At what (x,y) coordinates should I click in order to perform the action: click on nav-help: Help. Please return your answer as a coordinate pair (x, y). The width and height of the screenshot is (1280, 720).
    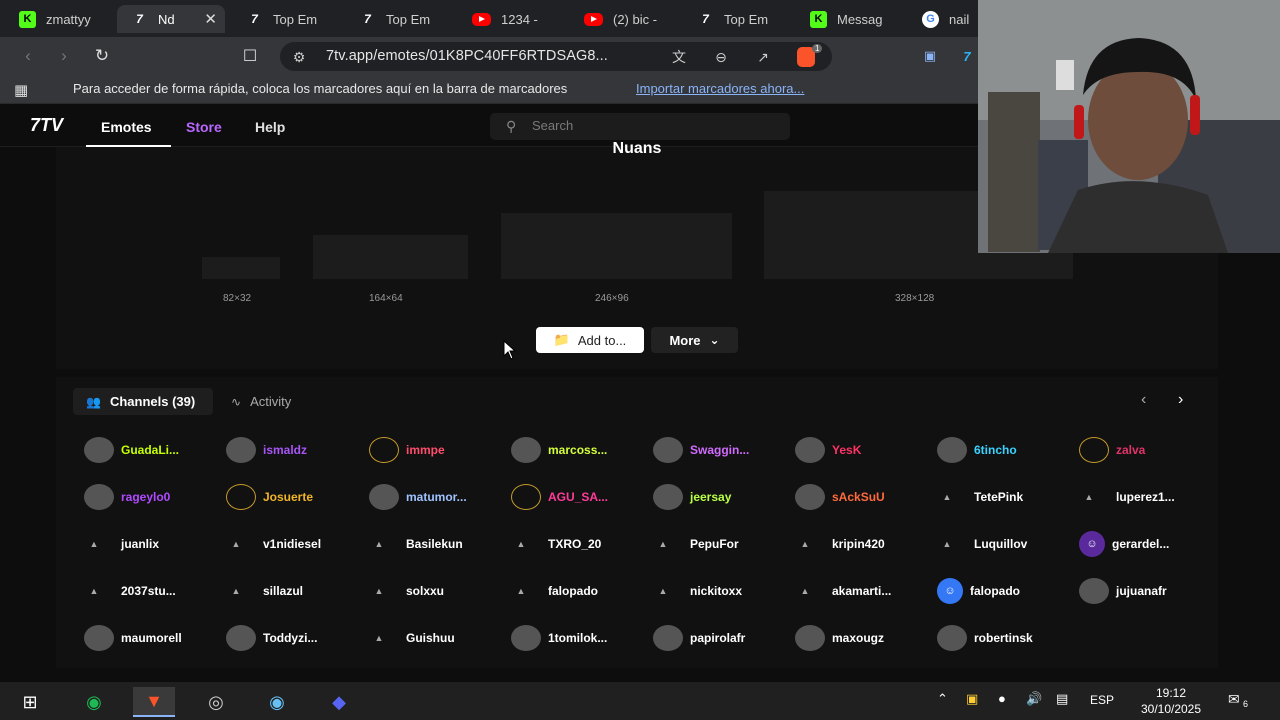
    Looking at the image, I should click on (270, 127).